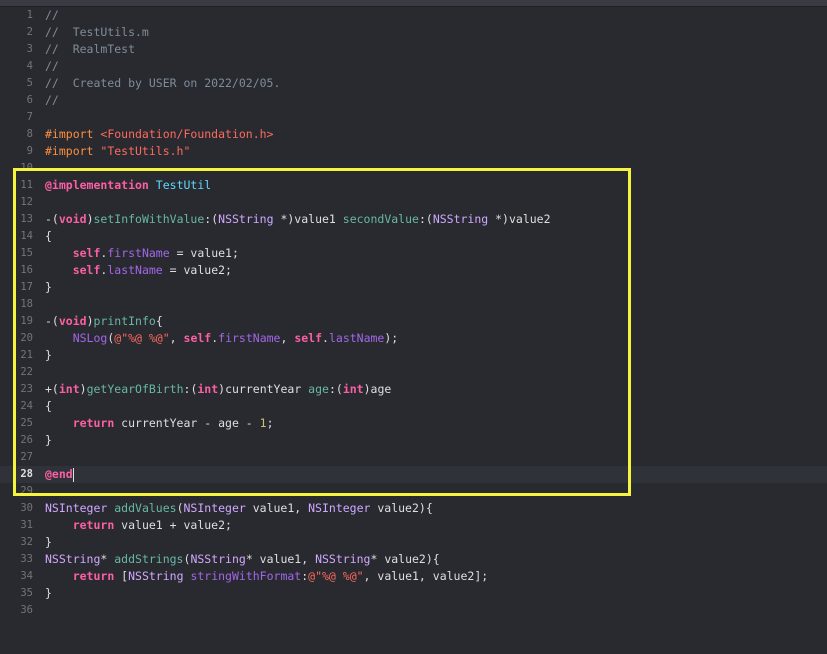 Image resolution: width=827 pixels, height=654 pixels. What do you see at coordinates (413, 100) in the screenshot?
I see `code-line: 6 //` at bounding box center [413, 100].